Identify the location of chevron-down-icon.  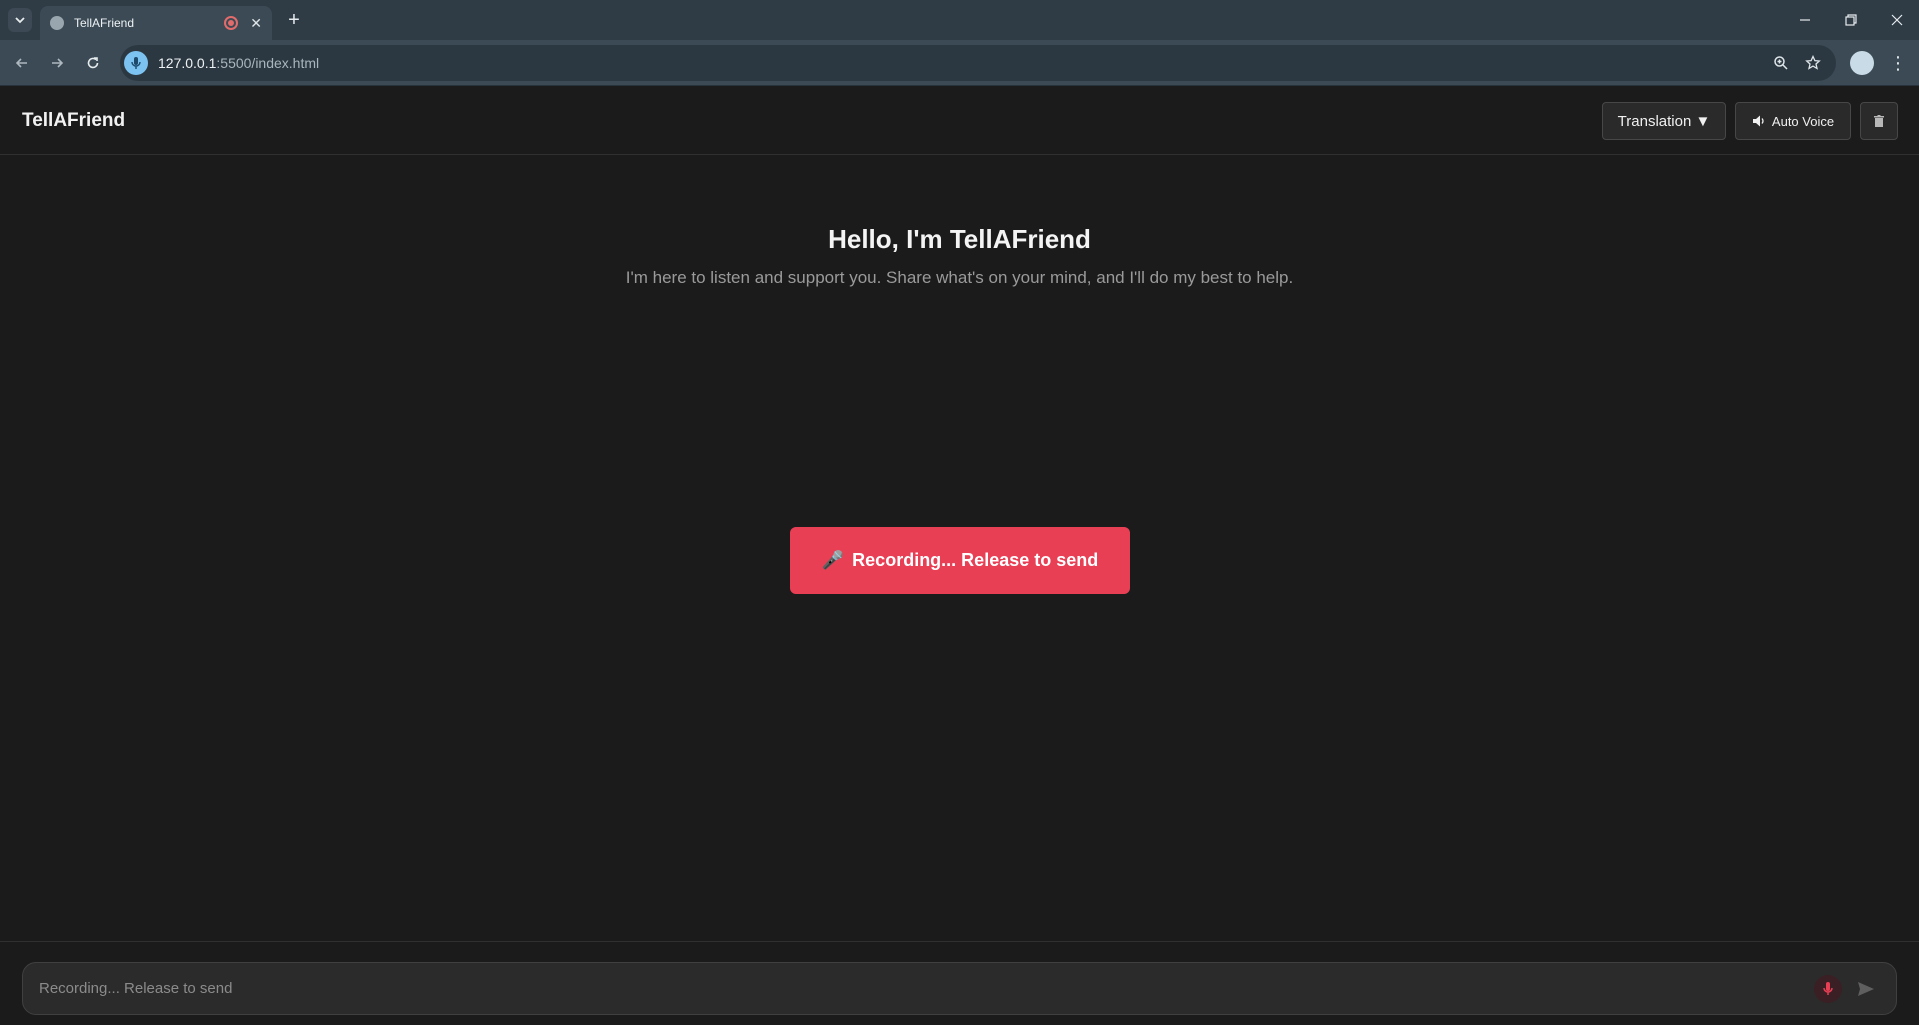
(20, 20).